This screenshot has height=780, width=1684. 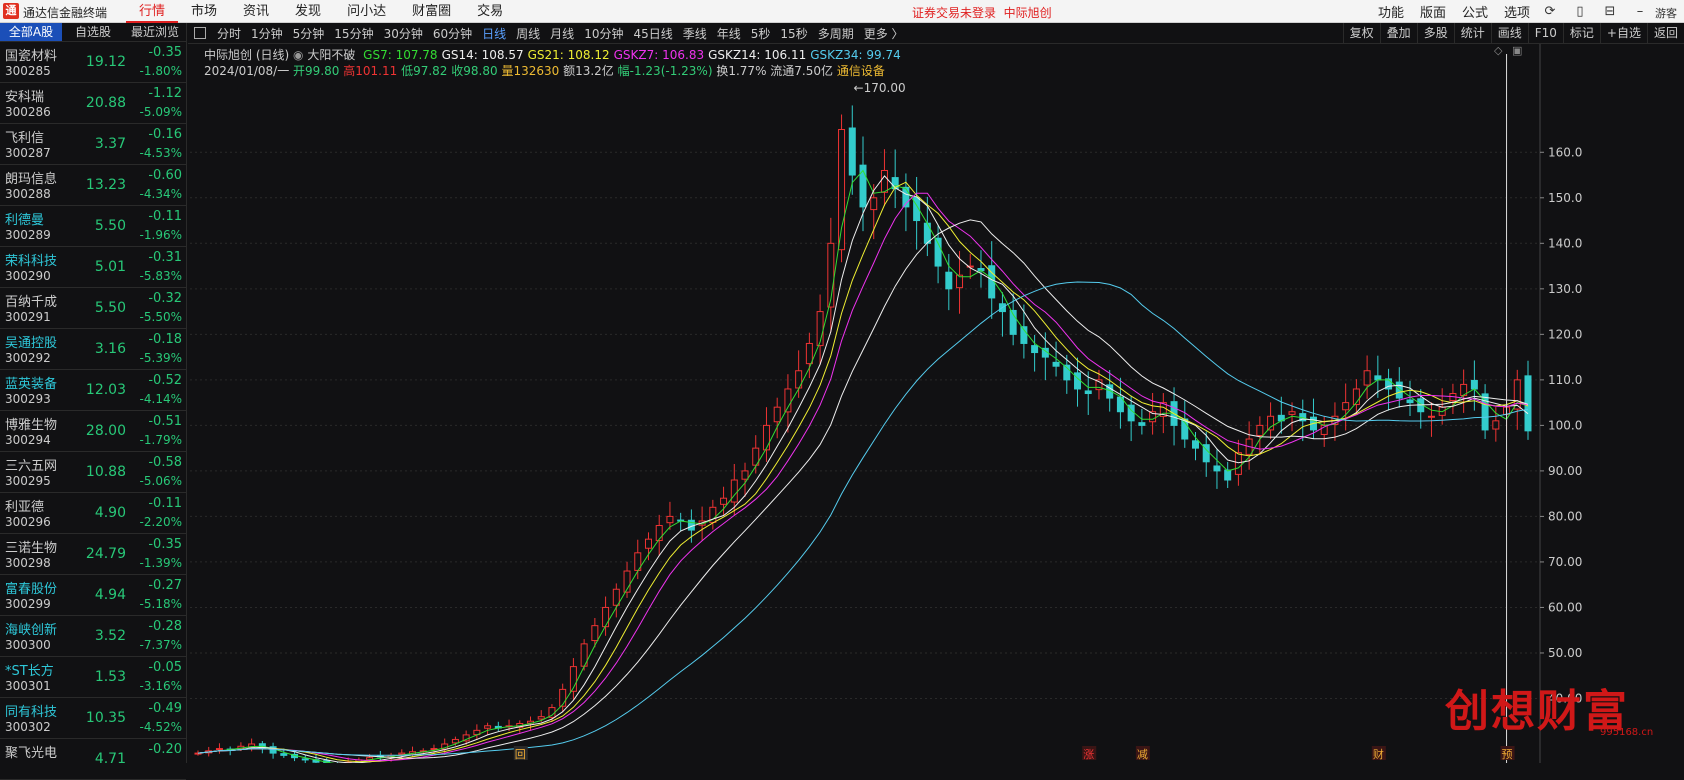 What do you see at coordinates (836, 33) in the screenshot?
I see `period-tab: 多周期` at bounding box center [836, 33].